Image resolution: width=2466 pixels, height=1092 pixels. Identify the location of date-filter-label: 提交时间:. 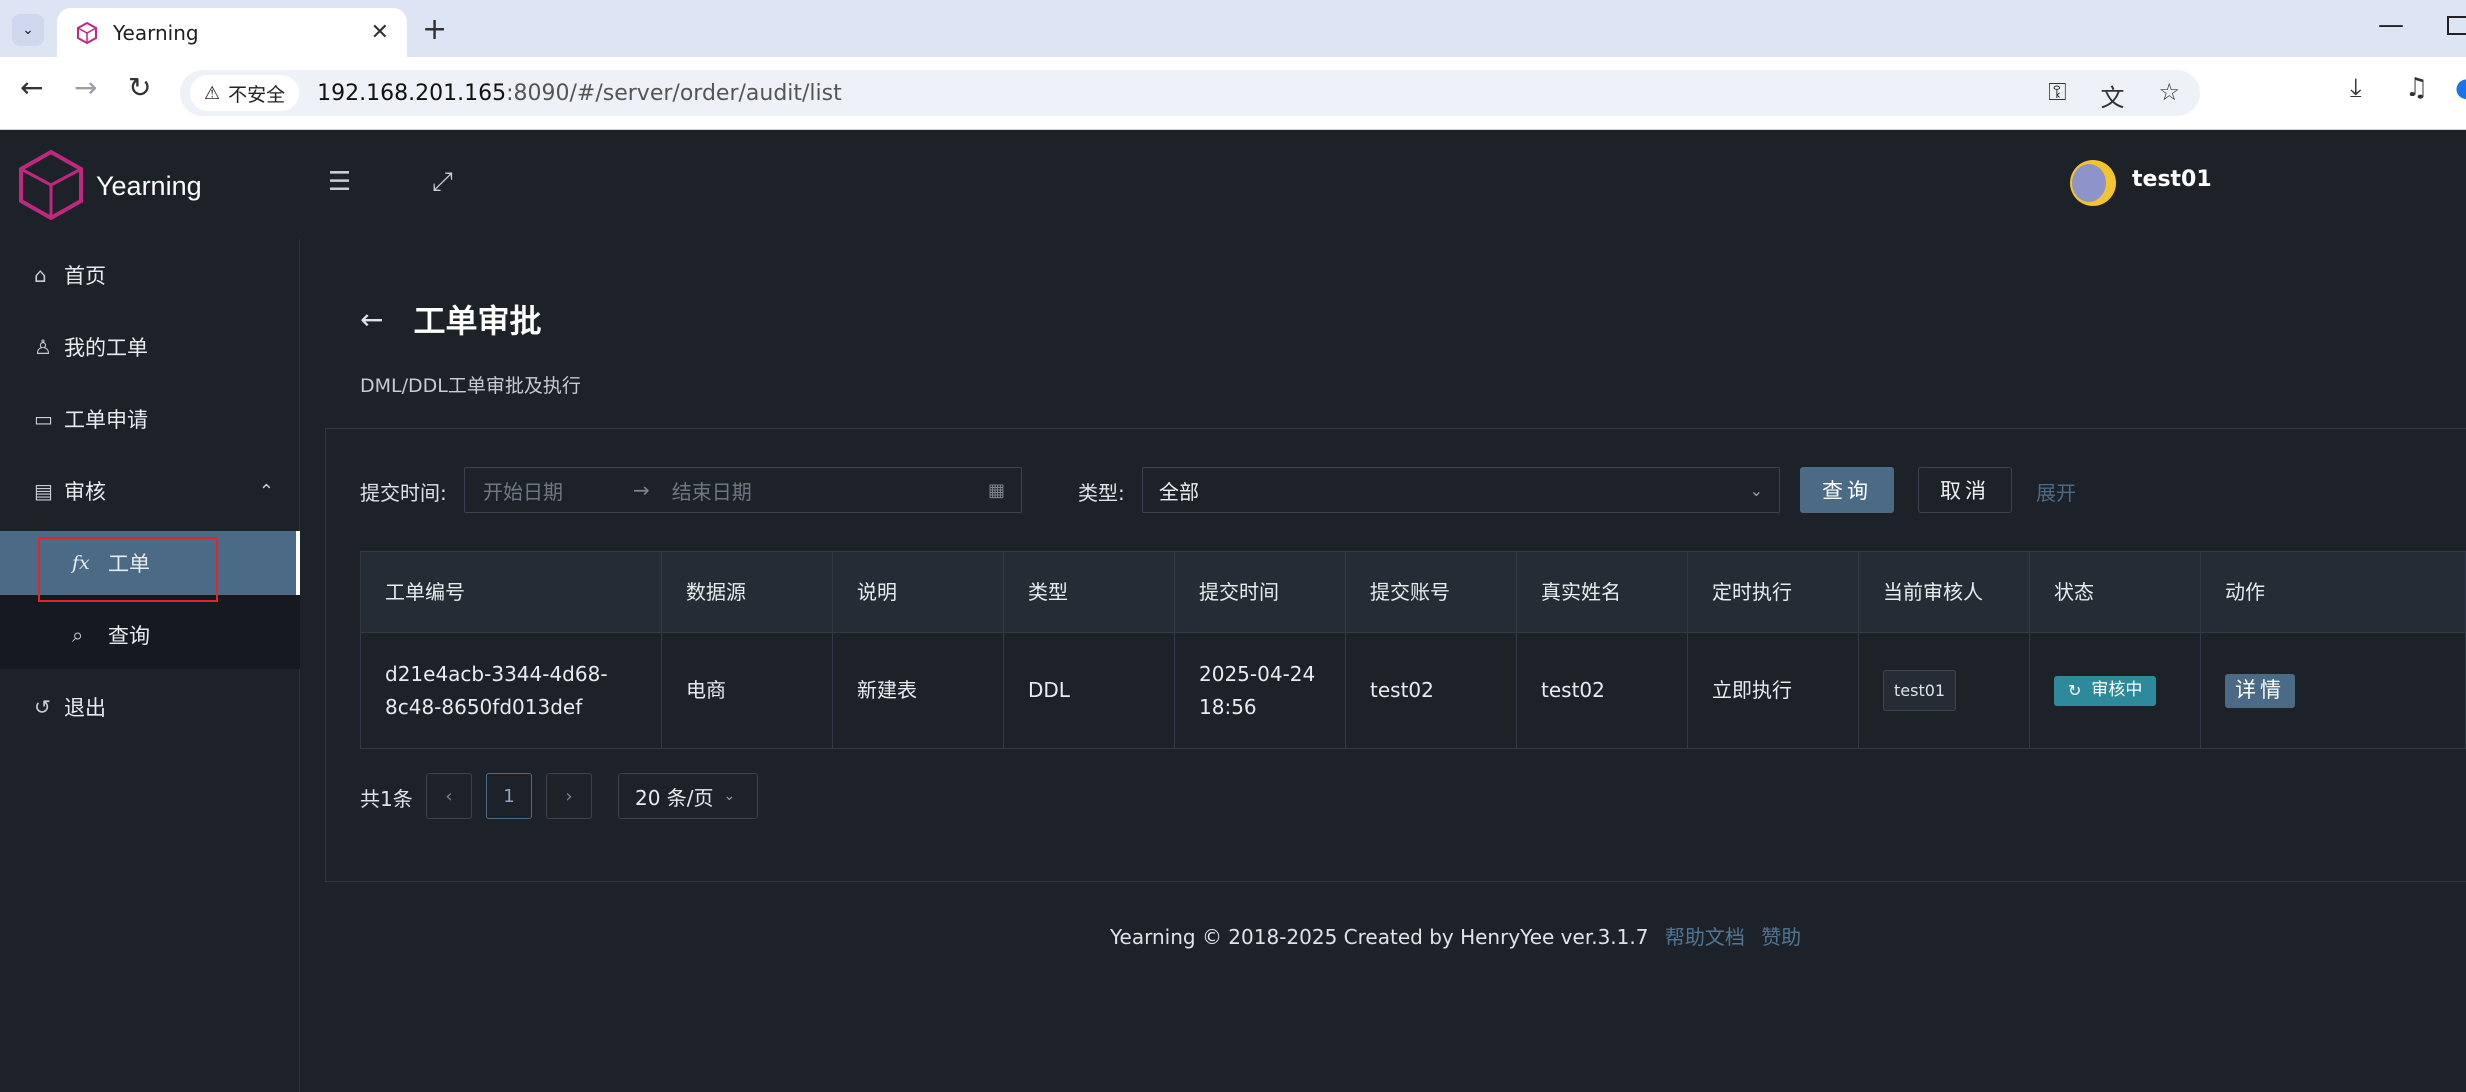
(403, 493).